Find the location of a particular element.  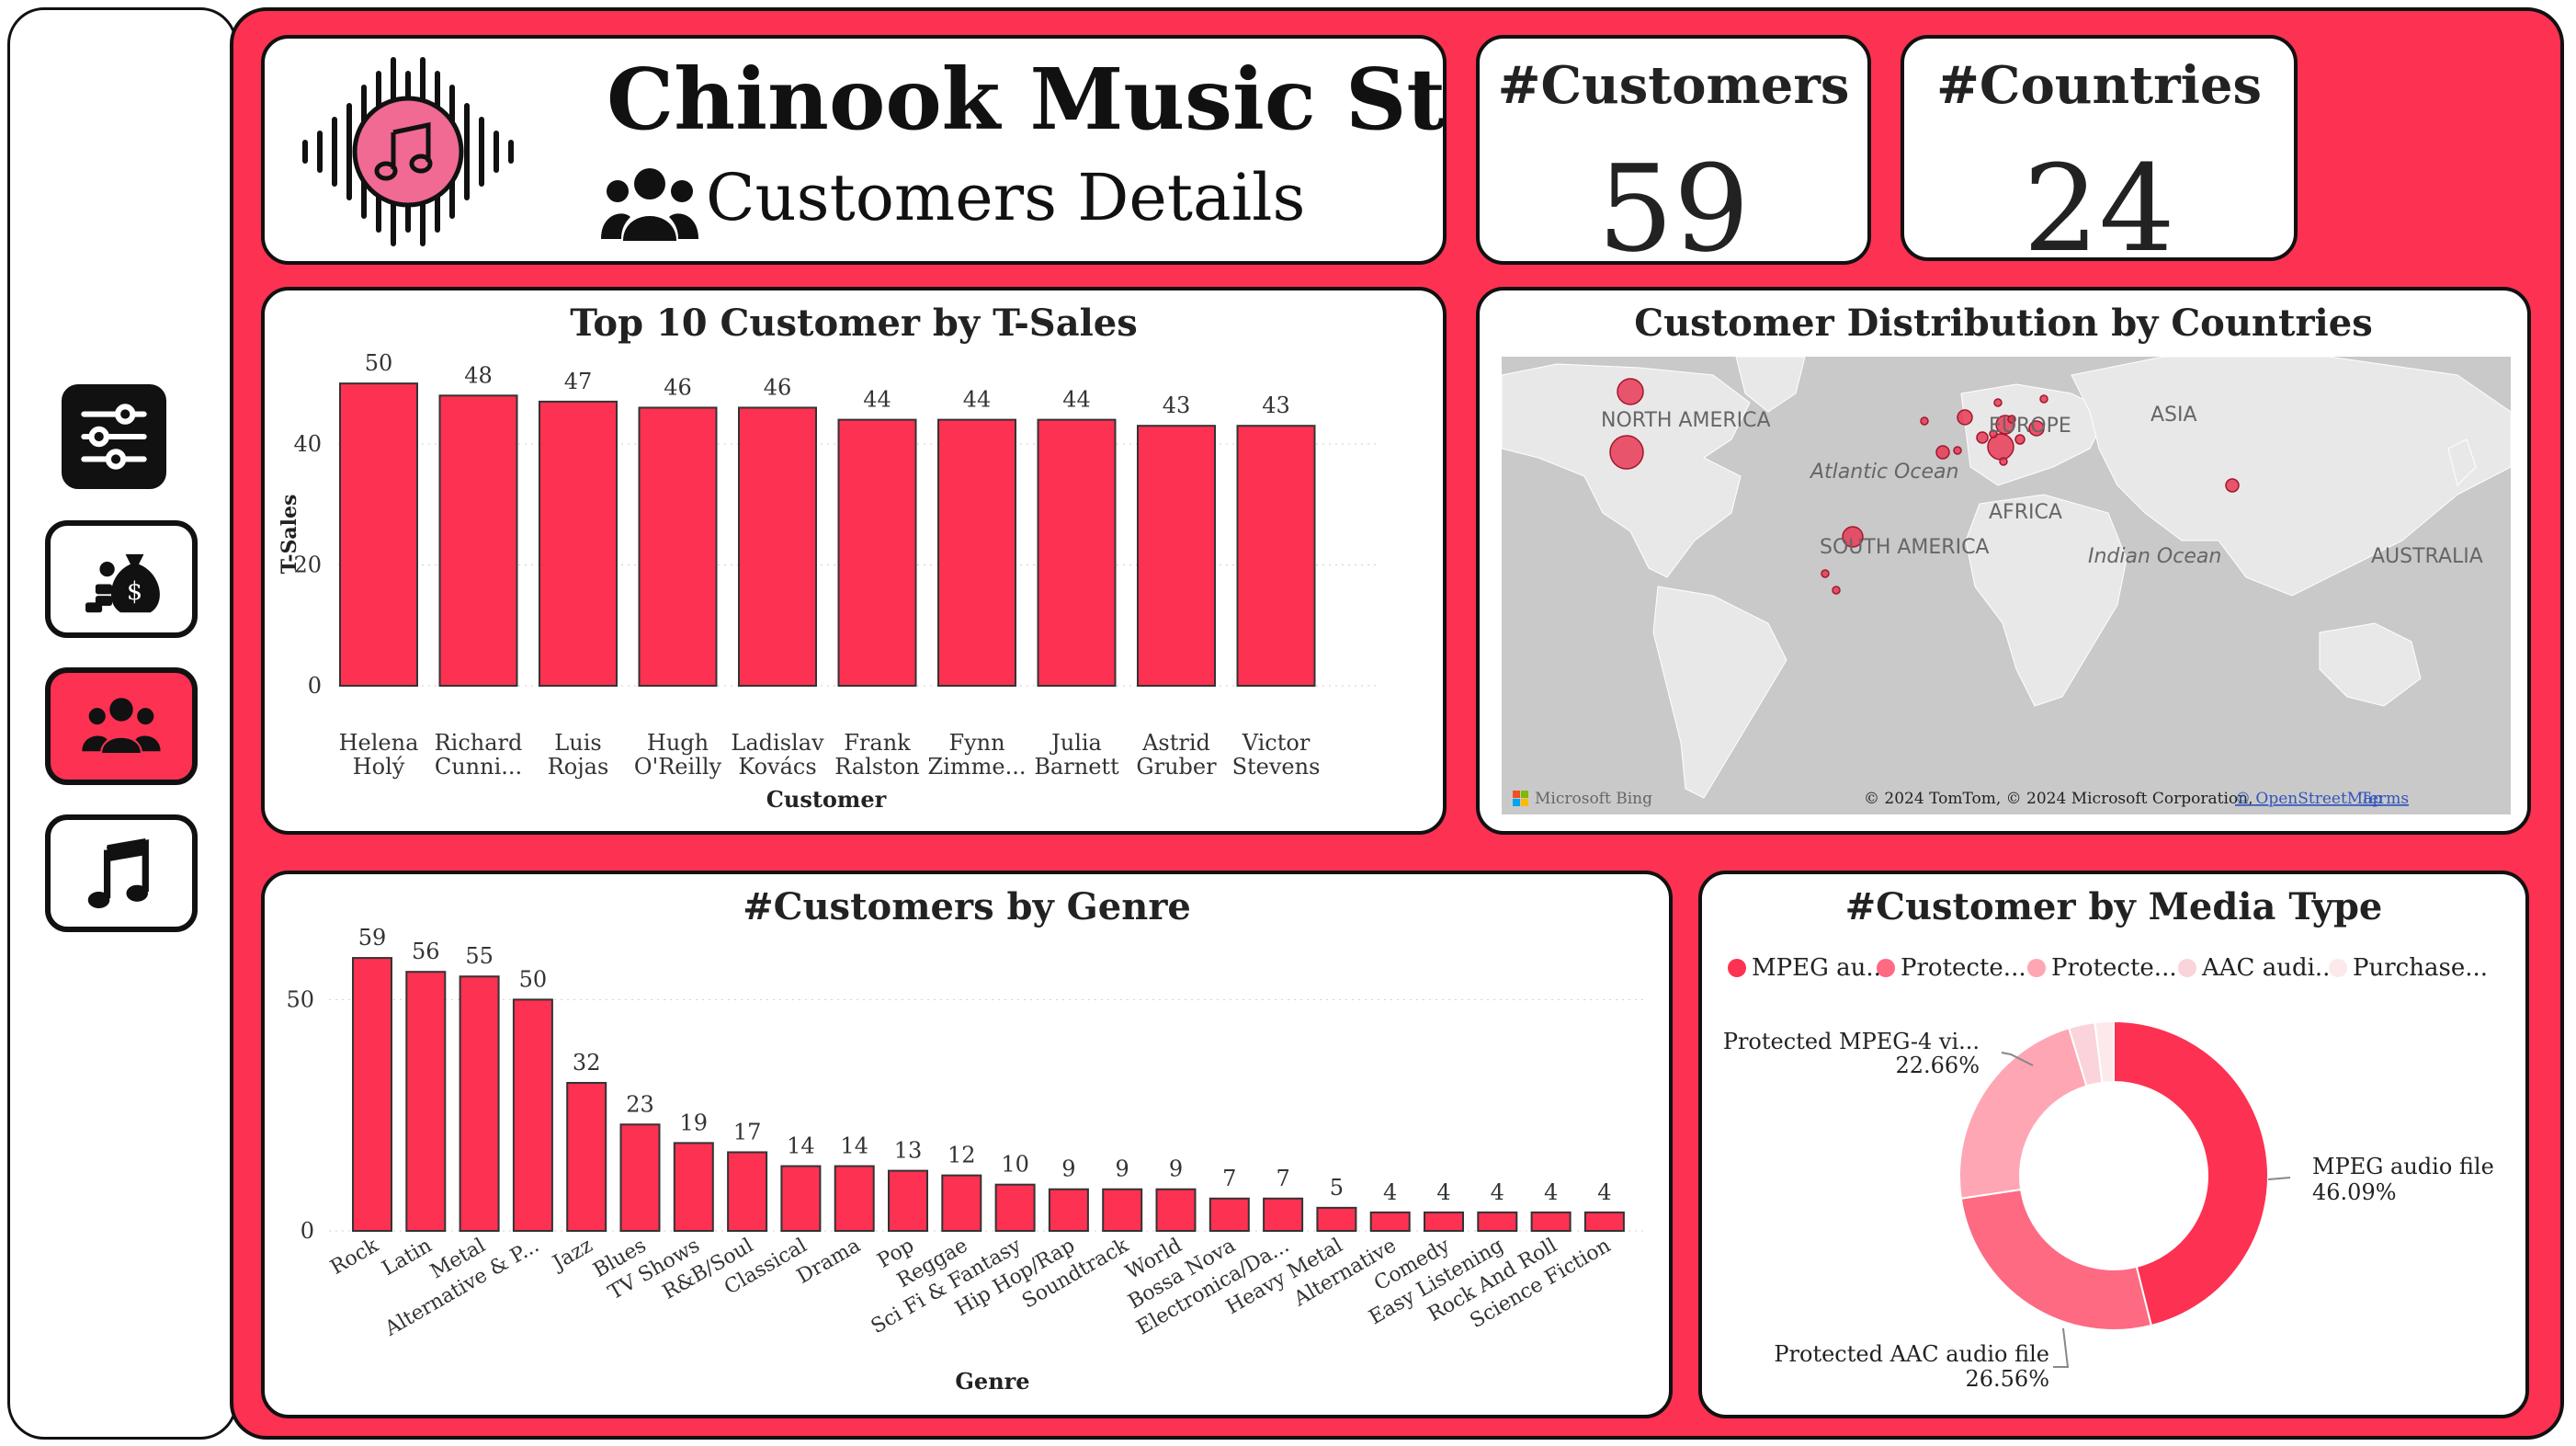

y-tick-label: 40 is located at coordinates (307, 444).